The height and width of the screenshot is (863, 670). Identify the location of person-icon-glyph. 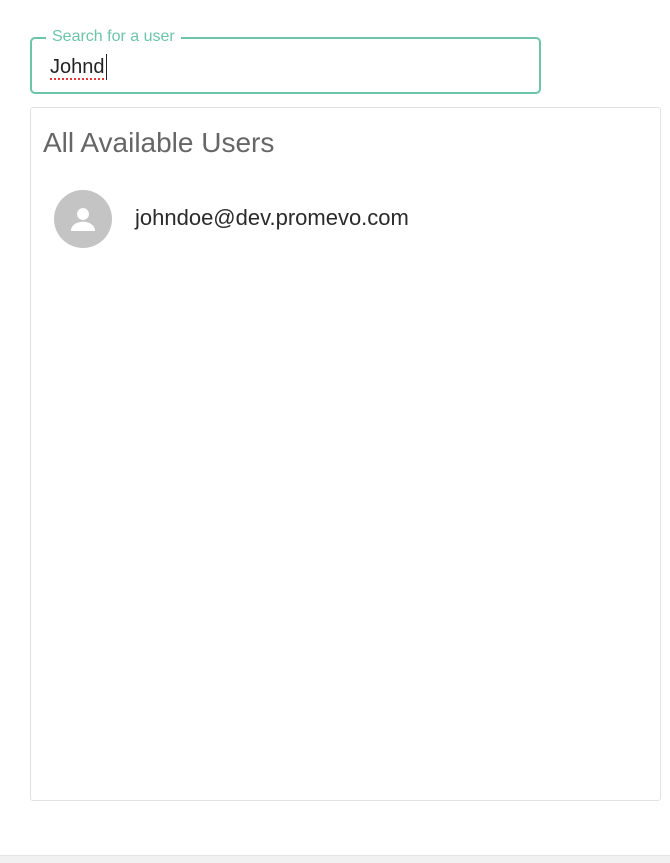
(83, 220).